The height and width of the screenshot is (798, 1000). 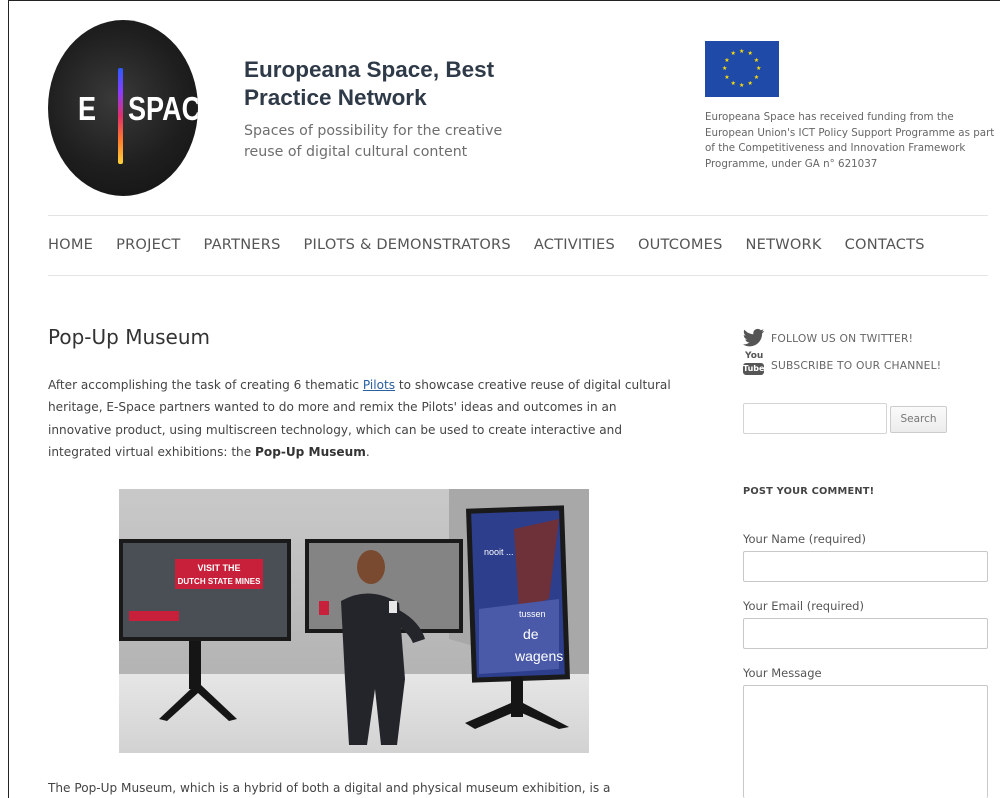 I want to click on espace-logo: E SPACE, so click(x=123, y=108).